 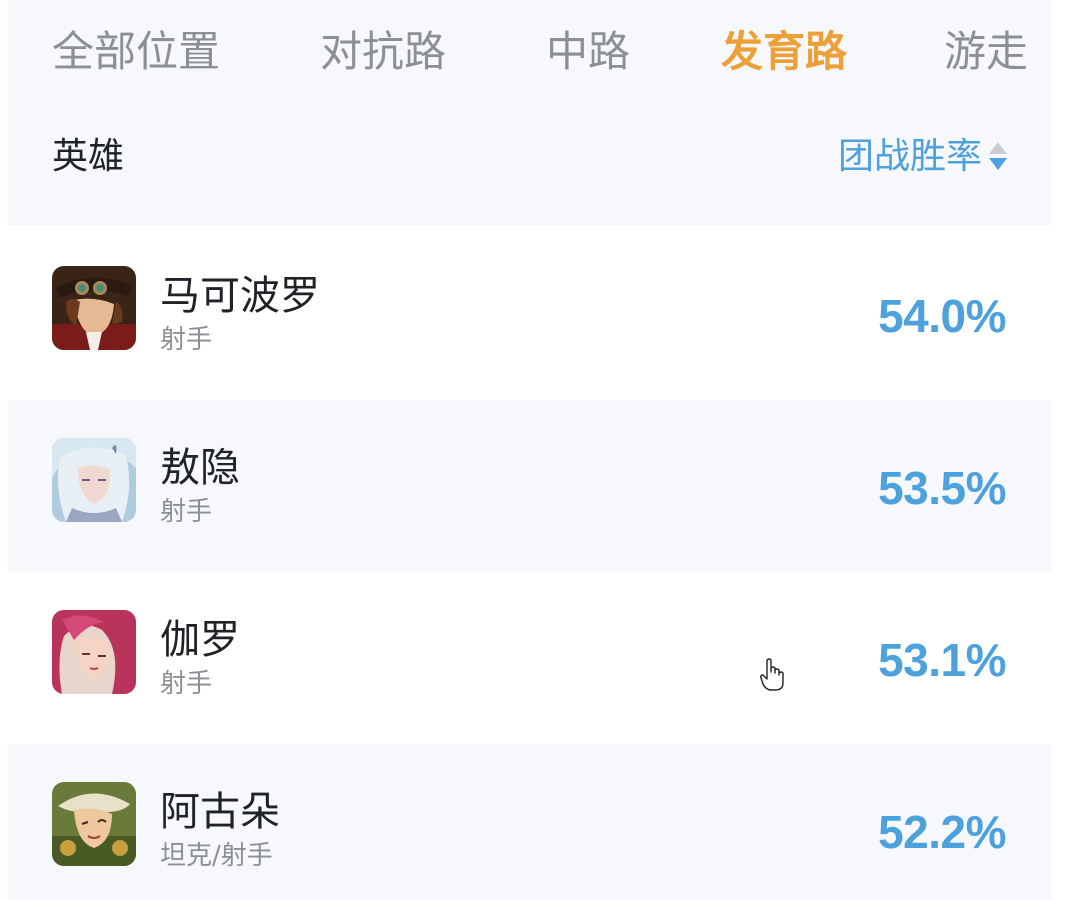 What do you see at coordinates (530, 52) in the screenshot?
I see `position-tabs: 全部位置 对抗路 中路 发育路 游走` at bounding box center [530, 52].